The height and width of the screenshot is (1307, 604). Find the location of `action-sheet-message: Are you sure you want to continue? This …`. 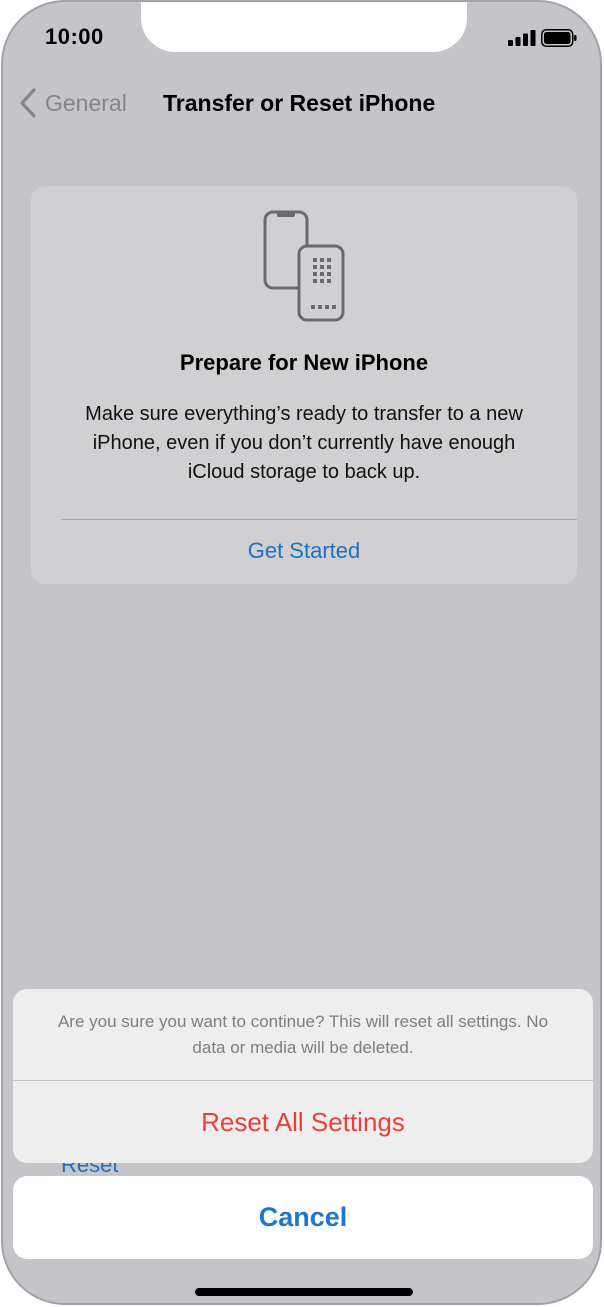

action-sheet-message: Are you sure you want to continue? This … is located at coordinates (303, 1034).